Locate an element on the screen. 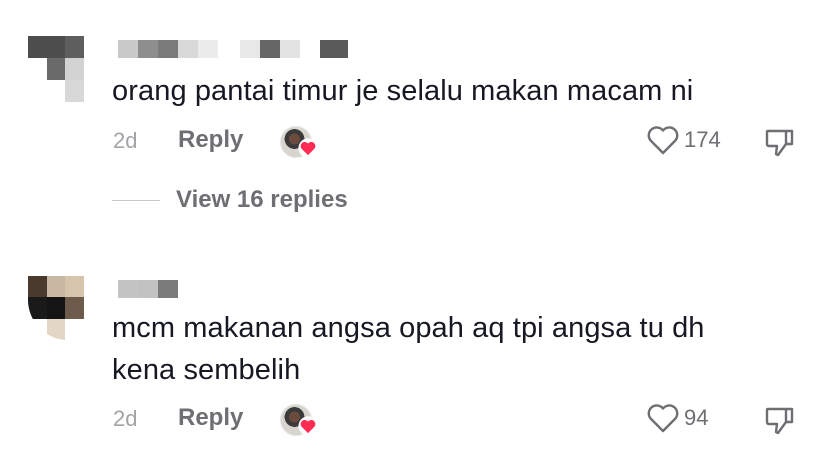  like-count: 174 is located at coordinates (702, 139).